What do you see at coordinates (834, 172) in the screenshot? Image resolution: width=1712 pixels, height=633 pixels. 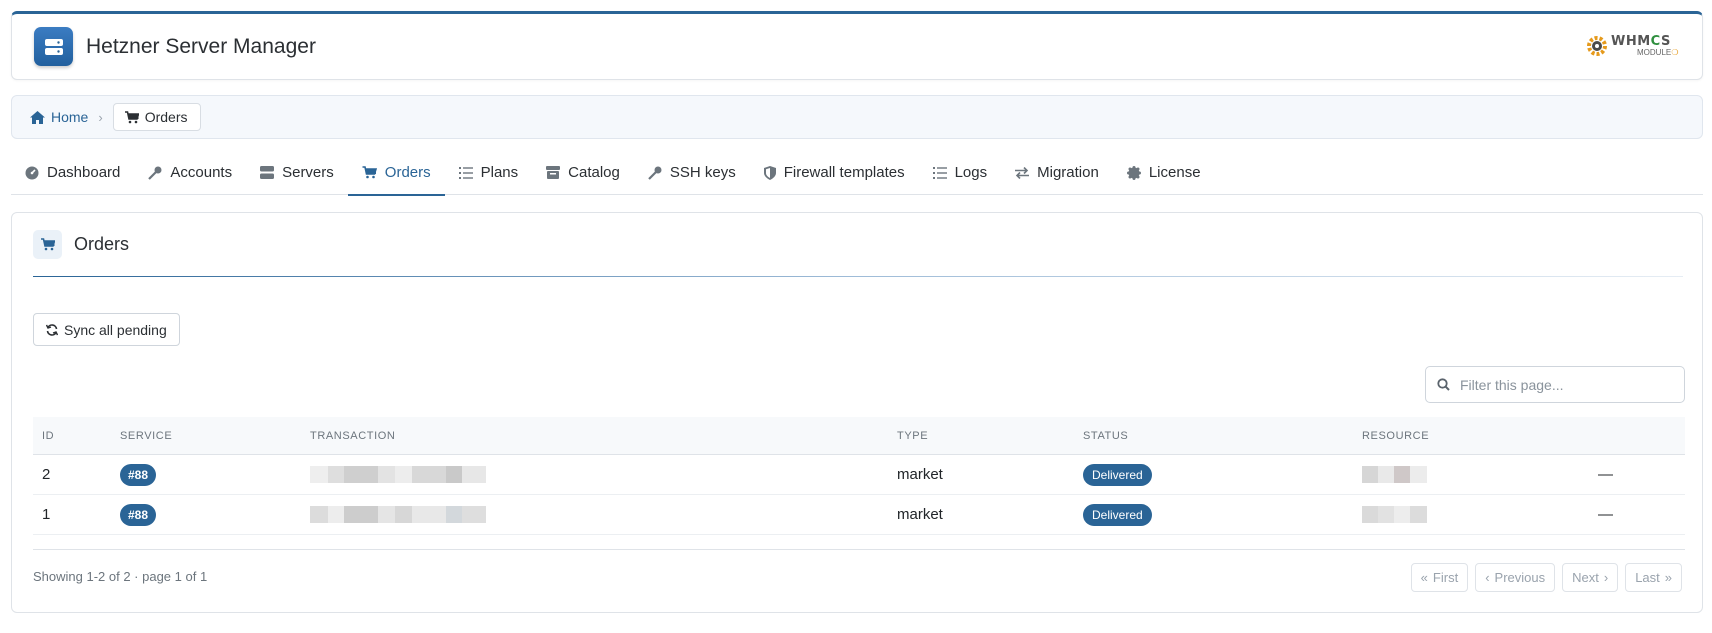 I see `tab-firewall-templates: Firewall templates` at bounding box center [834, 172].